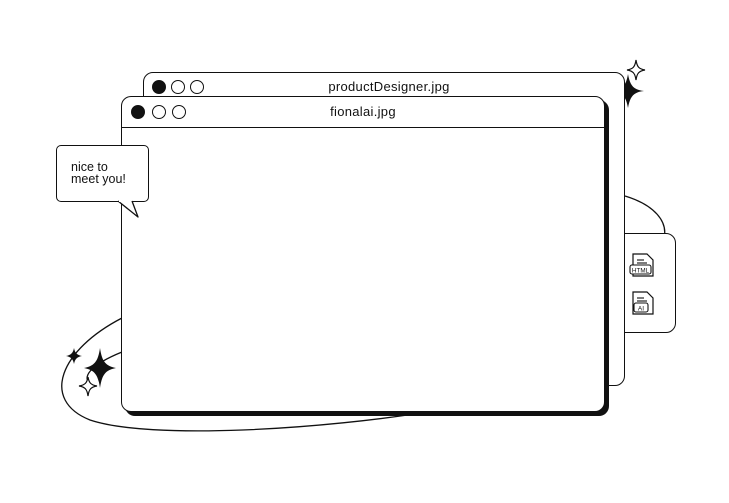  I want to click on speech-bubble: nice to meet you!, so click(102, 173).